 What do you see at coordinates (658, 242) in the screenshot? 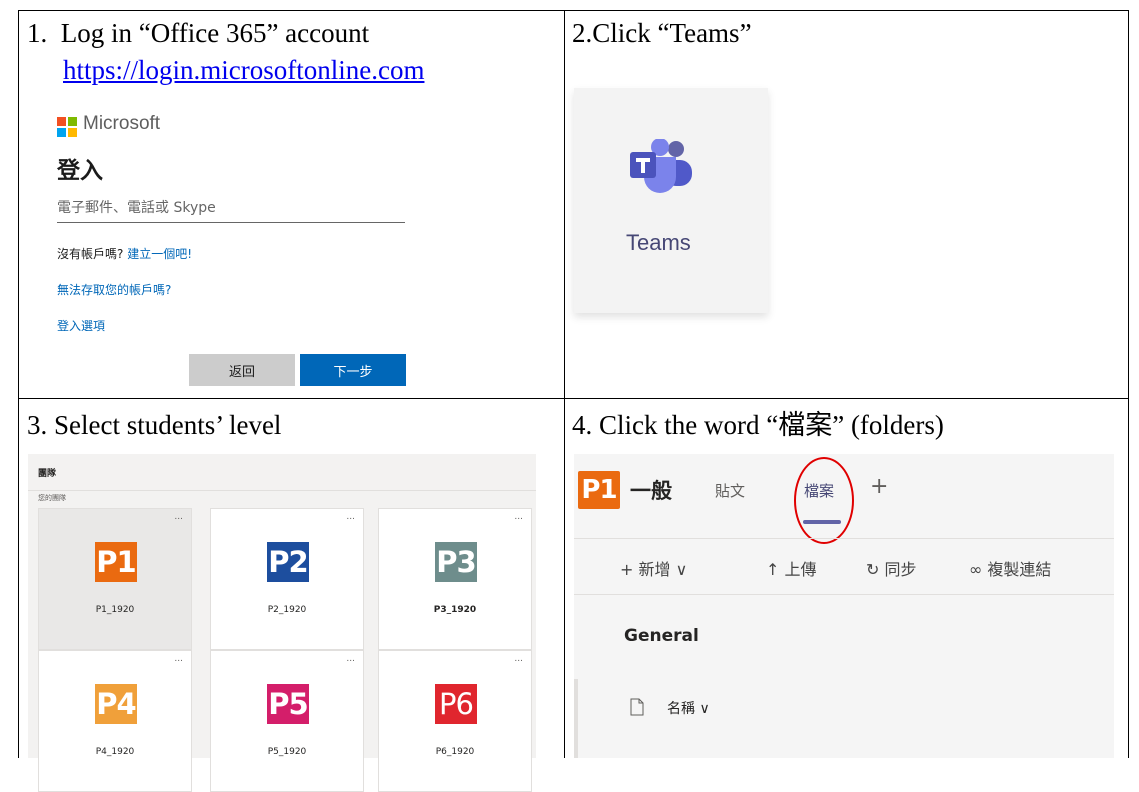
I see `teams-label: Teams` at bounding box center [658, 242].